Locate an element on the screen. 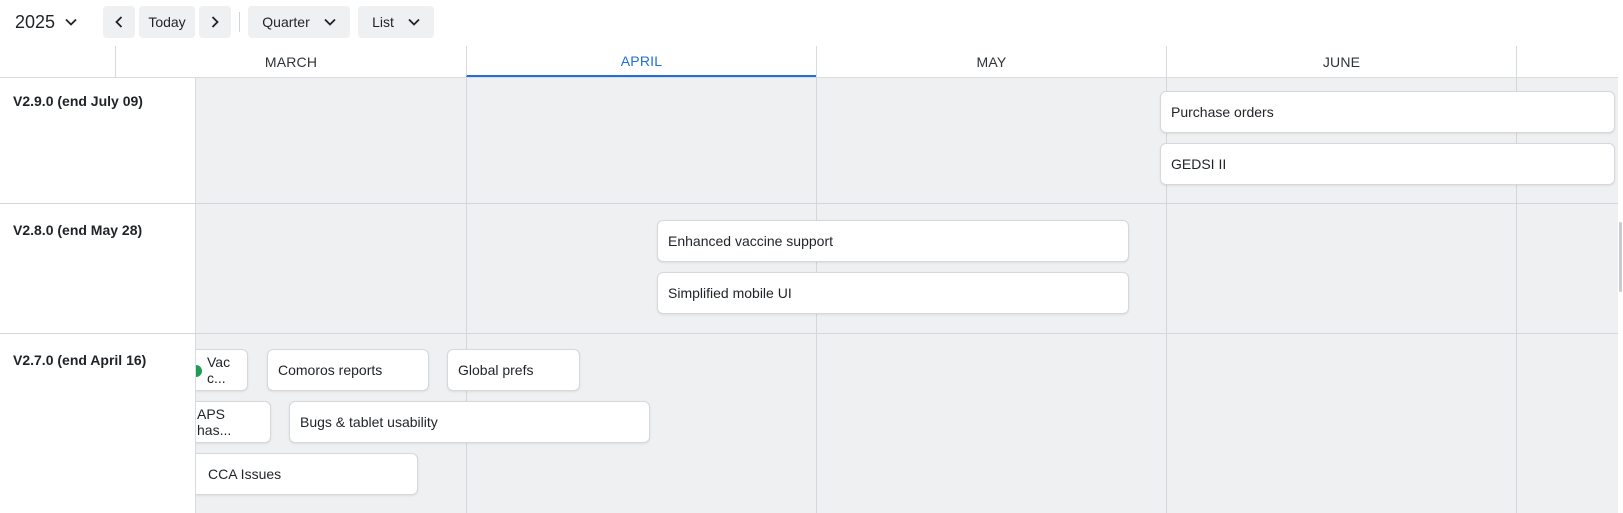 The width and height of the screenshot is (1623, 513). toolbar-divider is located at coordinates (239, 22).